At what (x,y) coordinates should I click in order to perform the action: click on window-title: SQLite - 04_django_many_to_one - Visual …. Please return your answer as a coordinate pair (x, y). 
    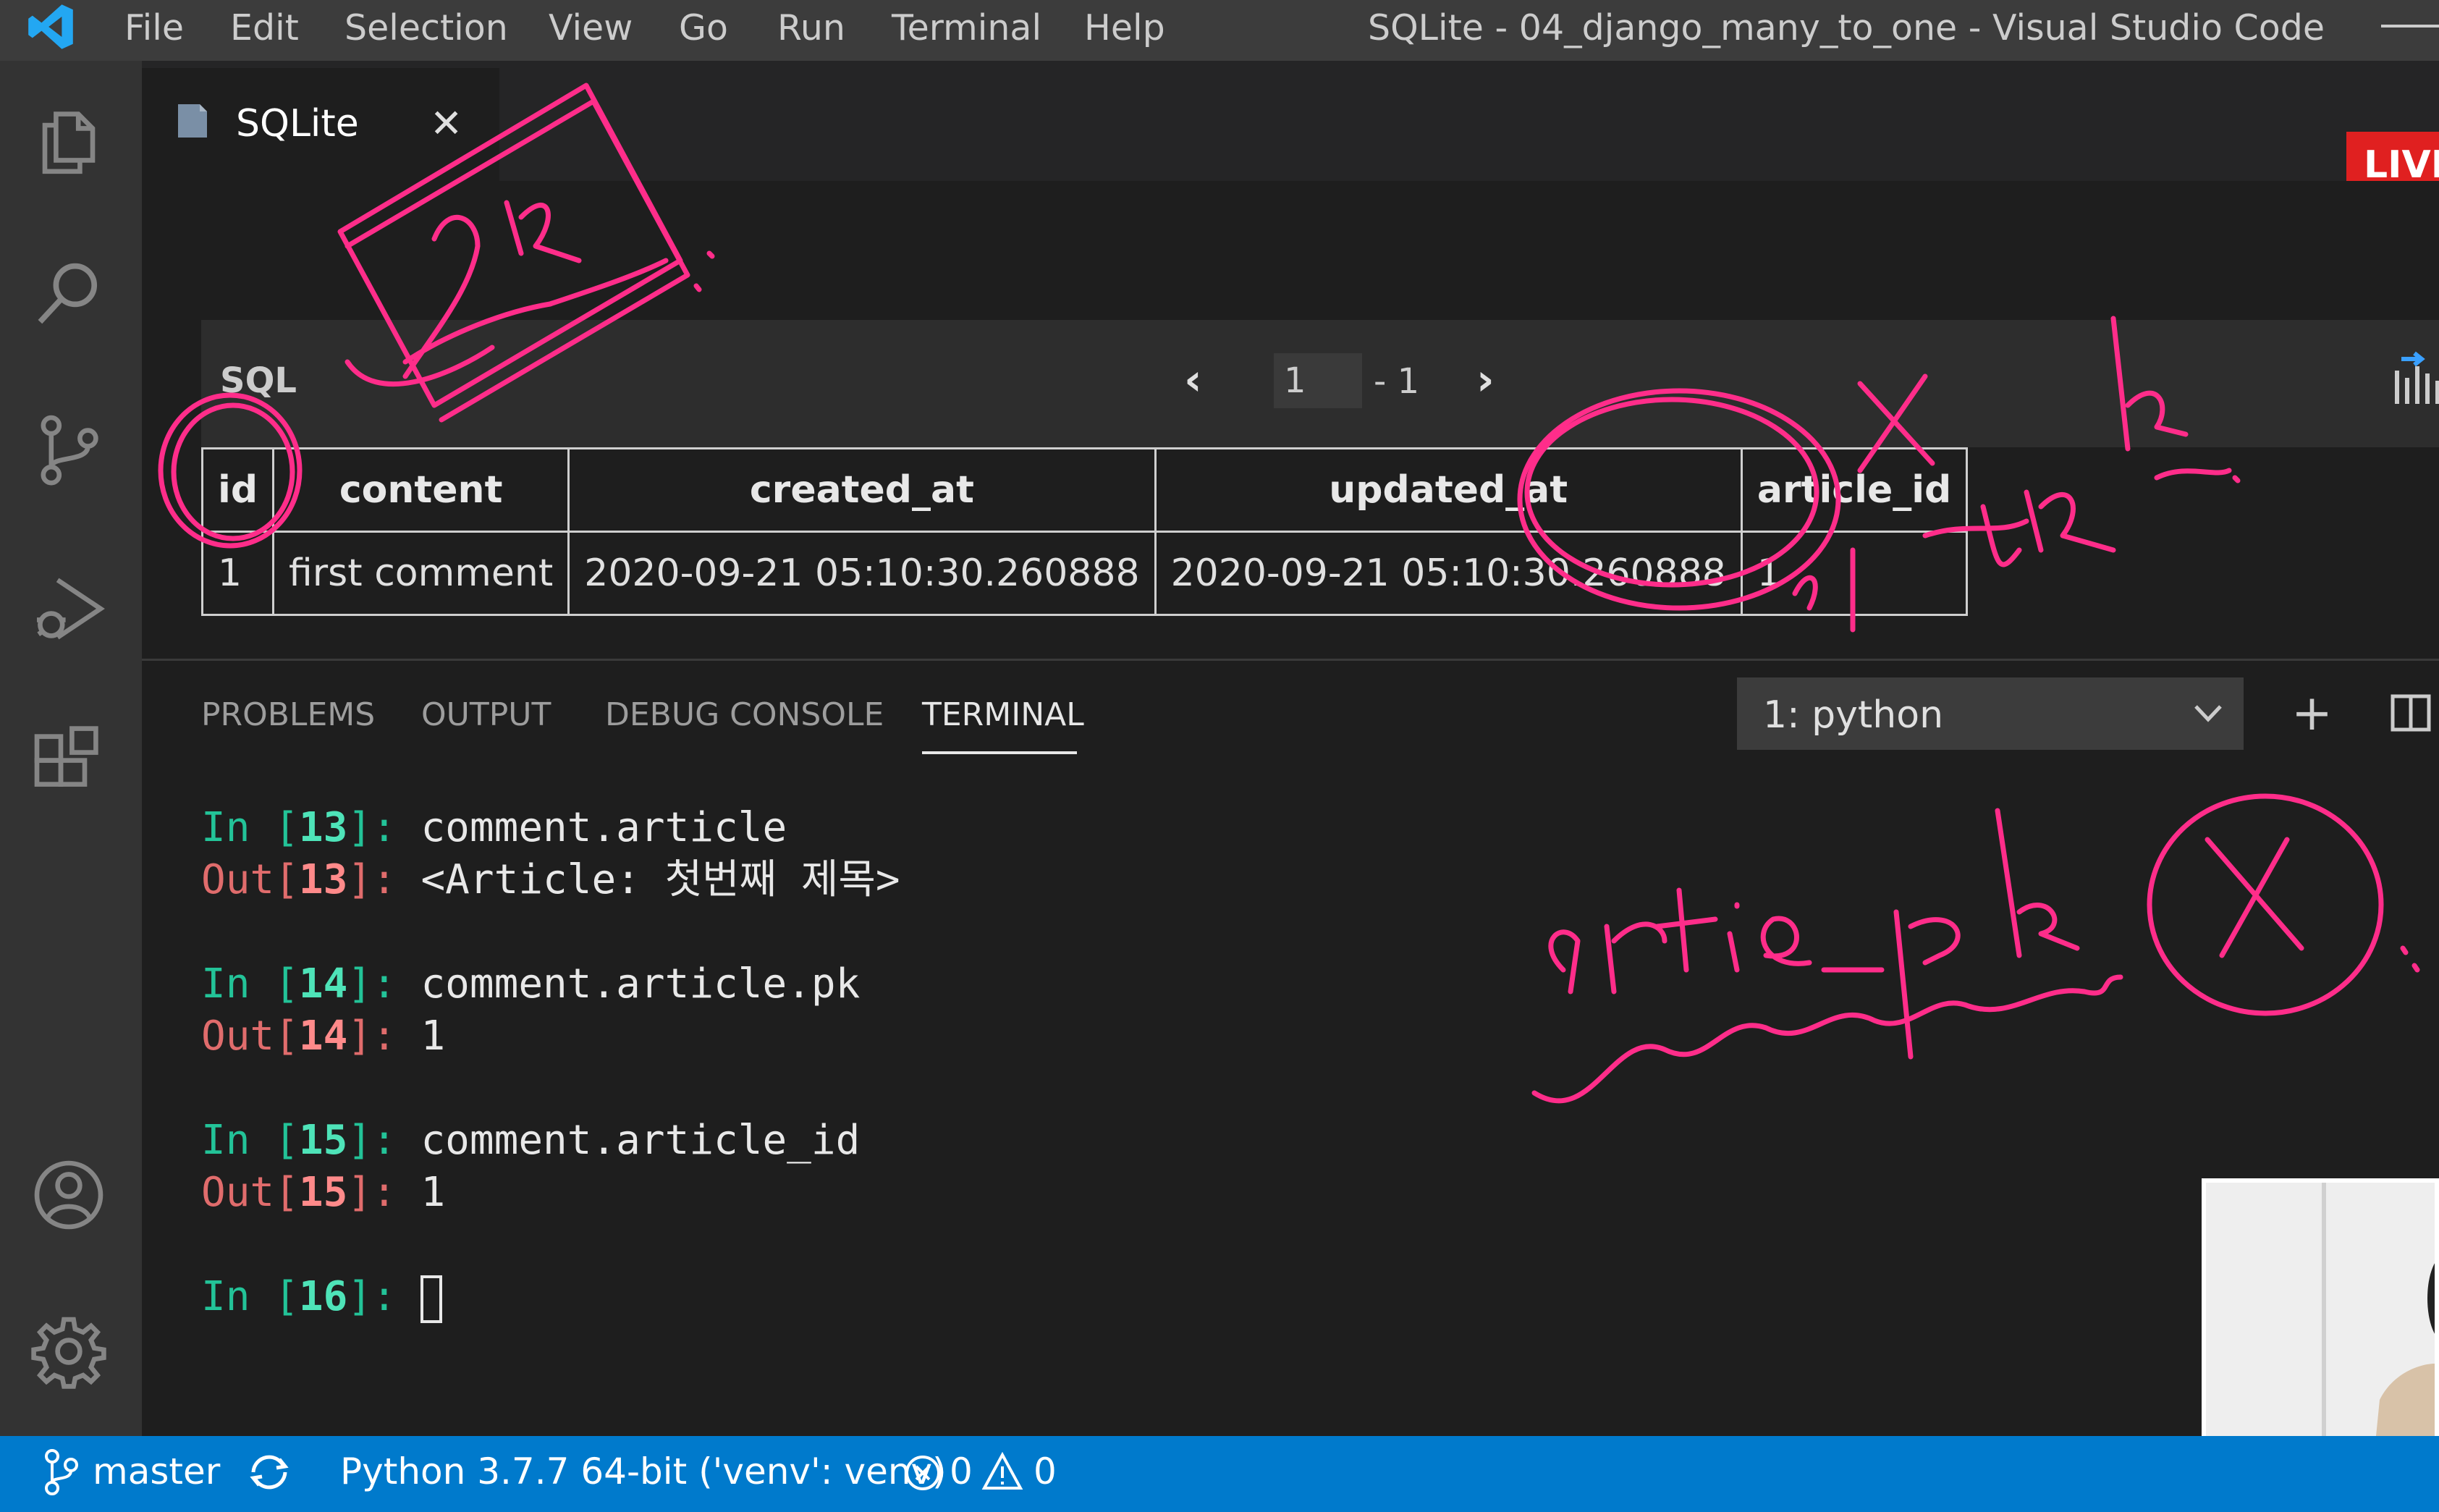
    Looking at the image, I should click on (1846, 27).